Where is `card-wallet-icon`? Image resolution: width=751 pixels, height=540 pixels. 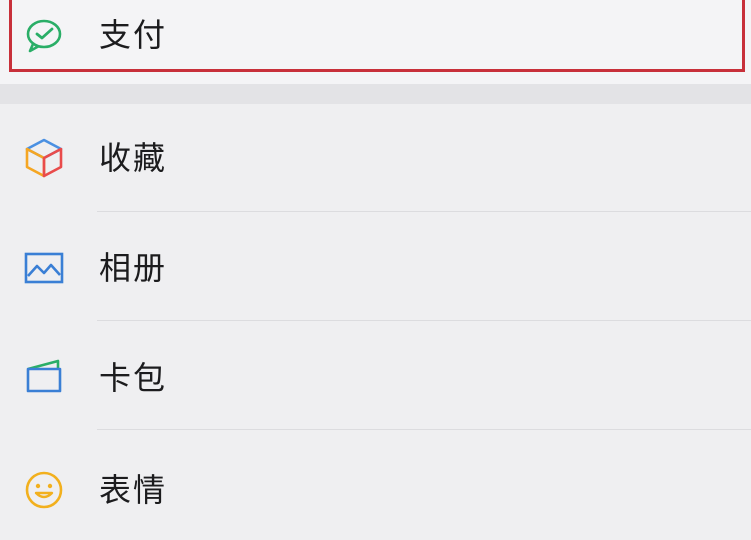 card-wallet-icon is located at coordinates (44, 377).